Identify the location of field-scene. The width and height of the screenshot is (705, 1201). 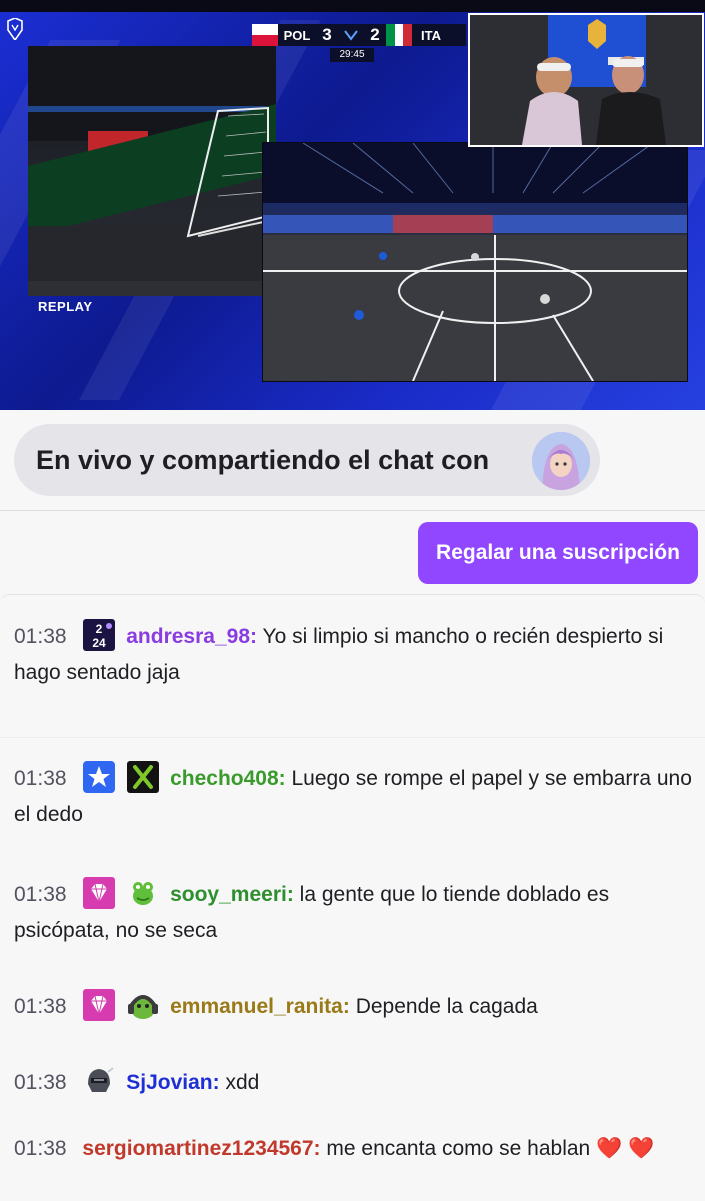
(475, 262).